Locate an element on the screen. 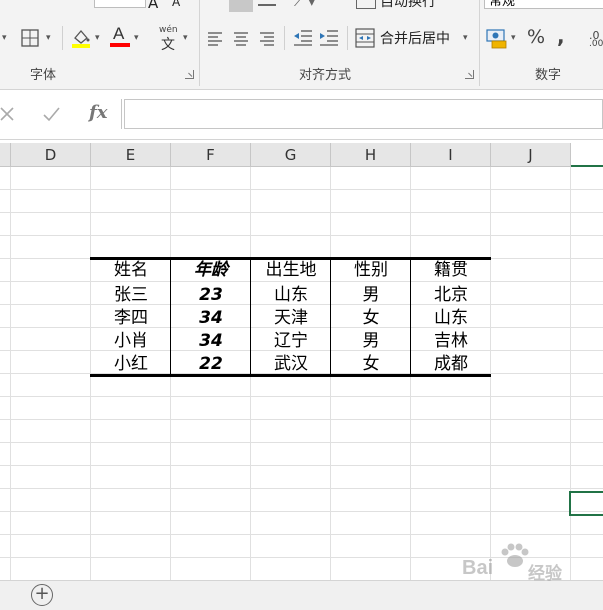  font-color-button: A is located at coordinates (120, 36).